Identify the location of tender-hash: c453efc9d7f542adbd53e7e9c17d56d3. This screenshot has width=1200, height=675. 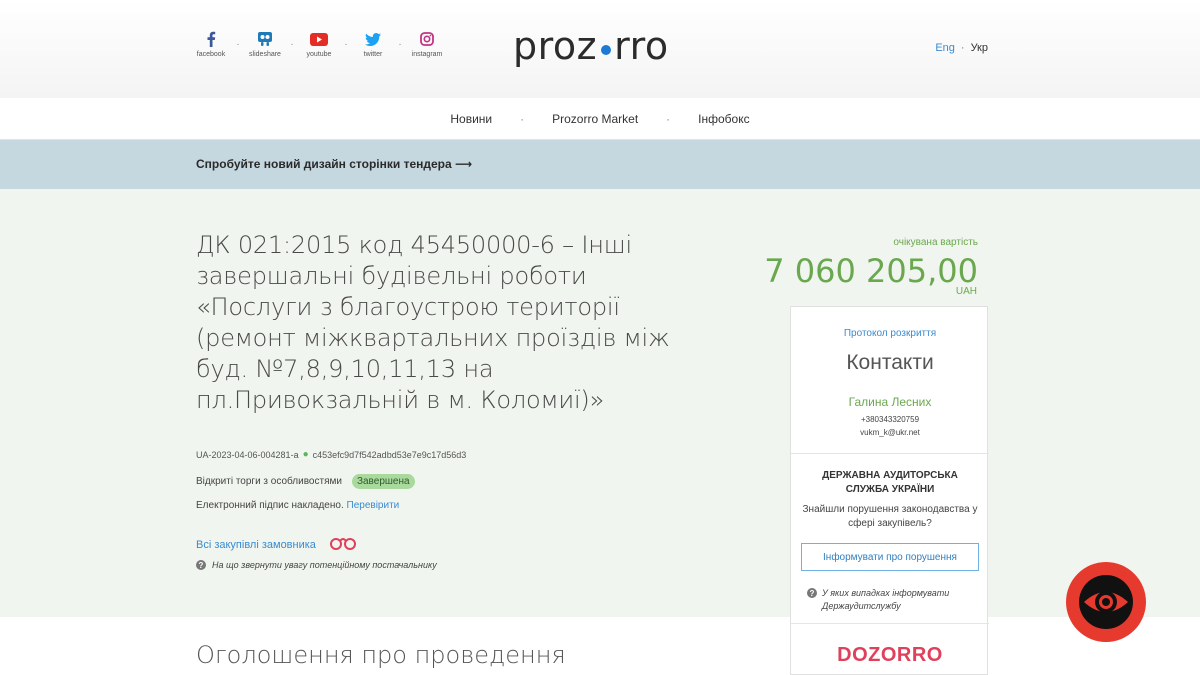
(389, 454).